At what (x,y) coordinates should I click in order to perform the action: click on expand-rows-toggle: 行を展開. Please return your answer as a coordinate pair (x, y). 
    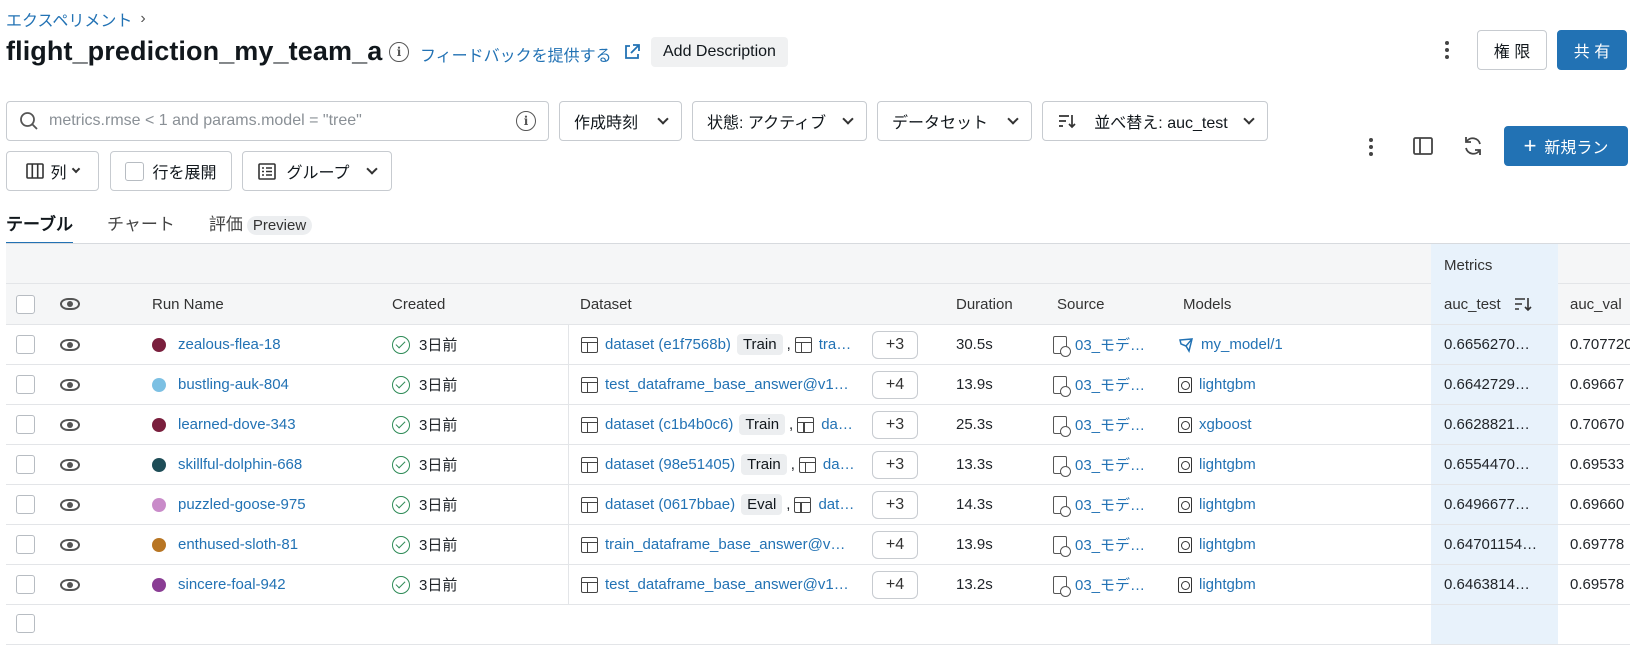
    Looking at the image, I should click on (171, 171).